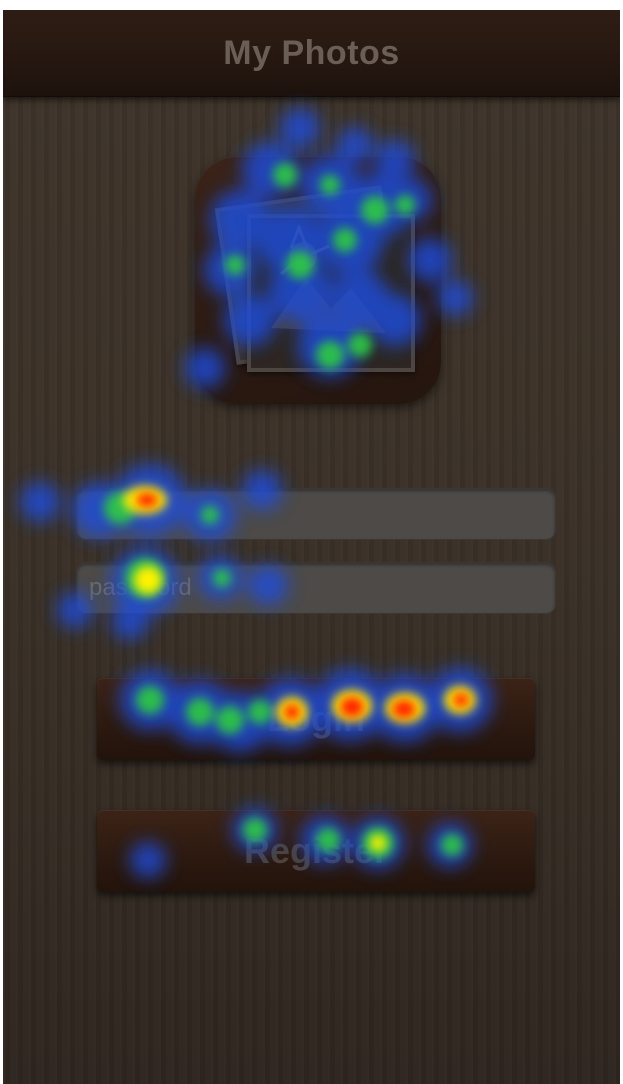  I want to click on photo-stack-front, so click(331, 293).